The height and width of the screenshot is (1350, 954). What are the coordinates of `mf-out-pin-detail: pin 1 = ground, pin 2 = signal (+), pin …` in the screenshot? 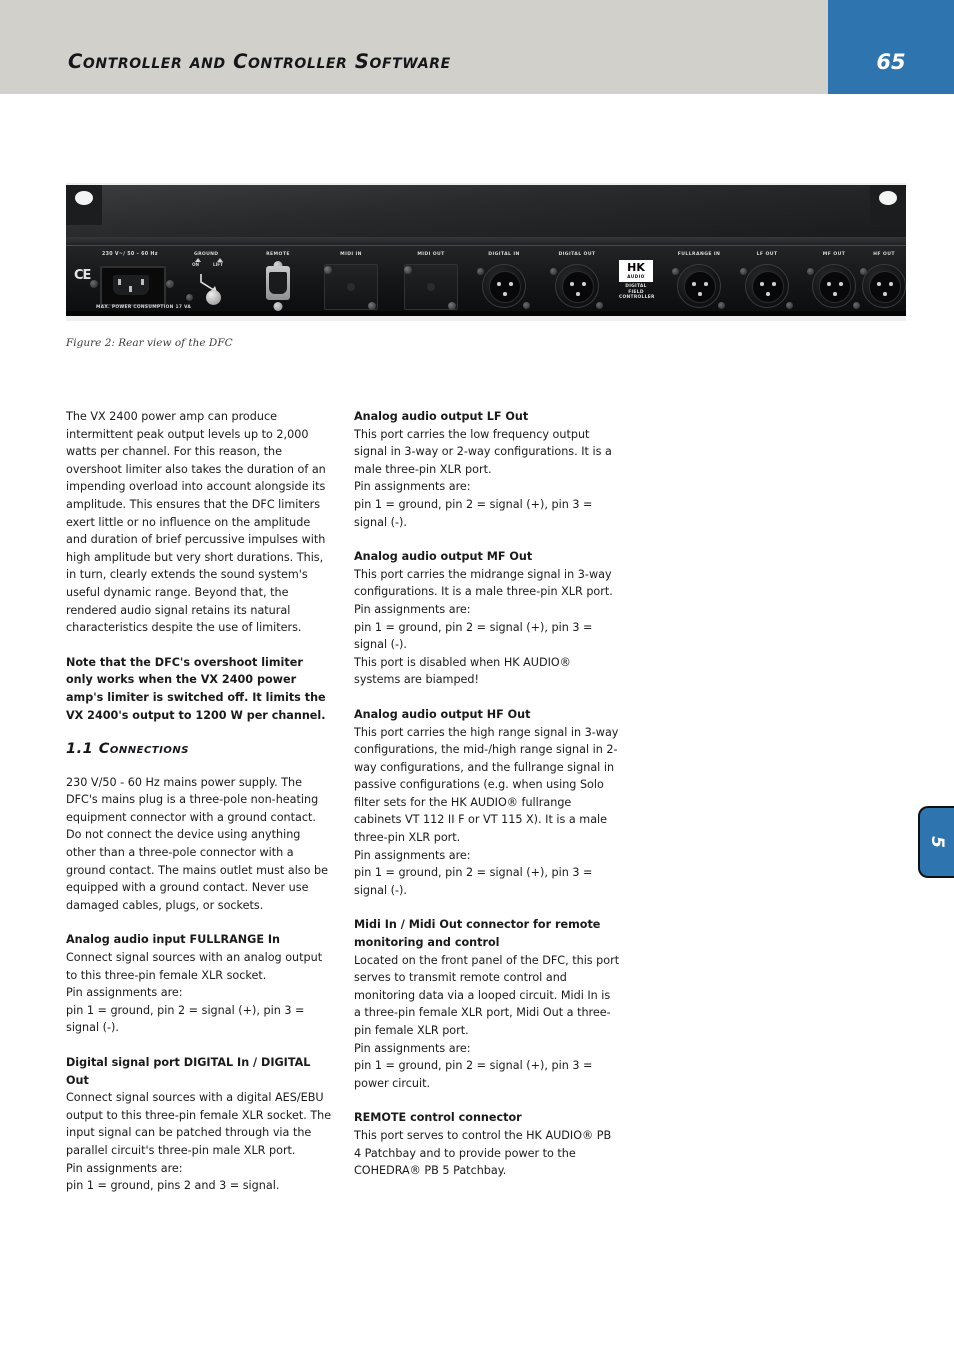 It's located at (473, 636).